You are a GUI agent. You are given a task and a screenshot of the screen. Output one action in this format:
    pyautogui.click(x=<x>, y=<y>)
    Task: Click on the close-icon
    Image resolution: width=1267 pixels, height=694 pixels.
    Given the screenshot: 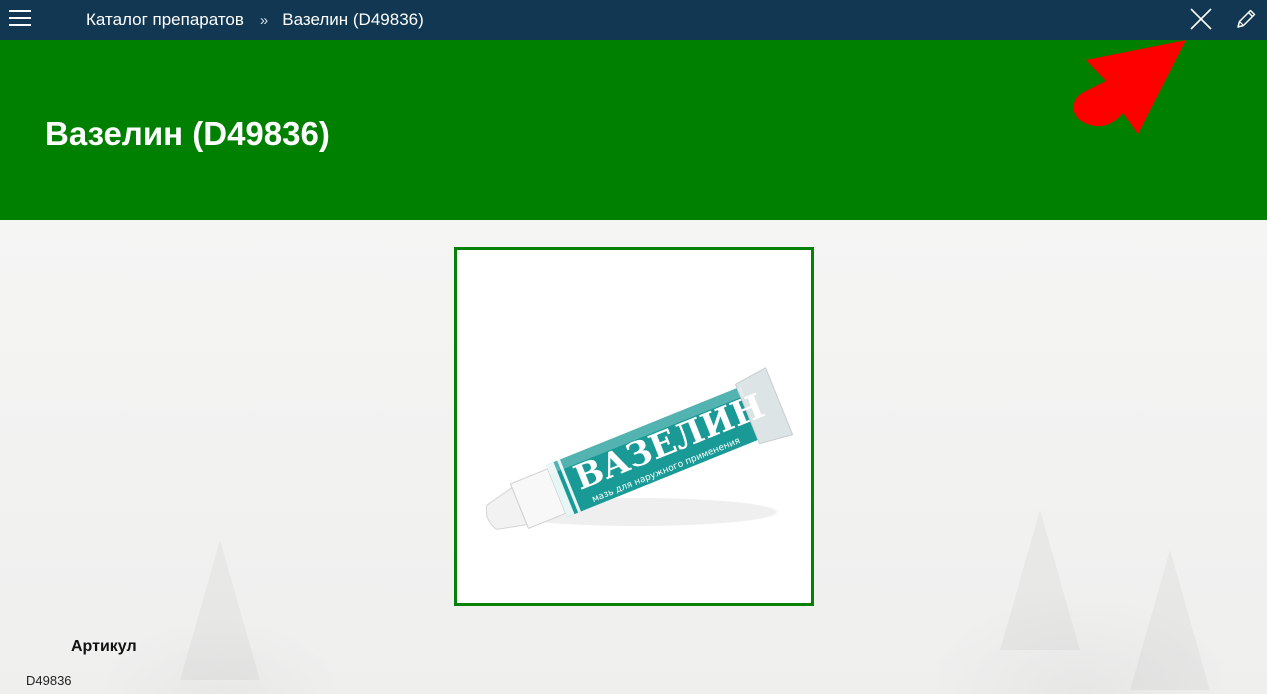 What is the action you would take?
    pyautogui.click(x=1201, y=19)
    